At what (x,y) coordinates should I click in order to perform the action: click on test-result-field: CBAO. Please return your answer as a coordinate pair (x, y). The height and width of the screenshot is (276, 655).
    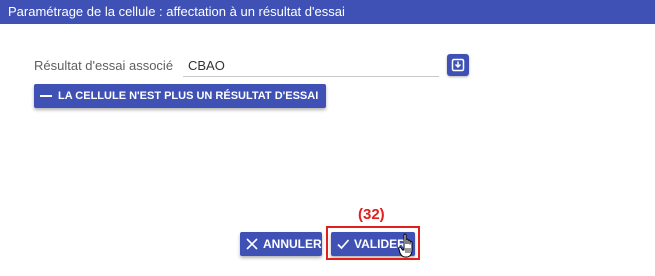
    Looking at the image, I should click on (311, 66).